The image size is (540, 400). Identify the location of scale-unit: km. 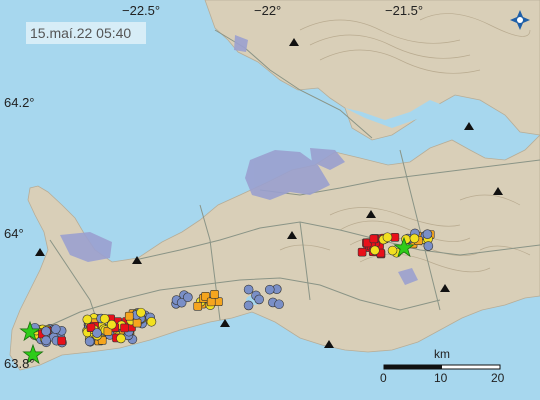
(442, 354).